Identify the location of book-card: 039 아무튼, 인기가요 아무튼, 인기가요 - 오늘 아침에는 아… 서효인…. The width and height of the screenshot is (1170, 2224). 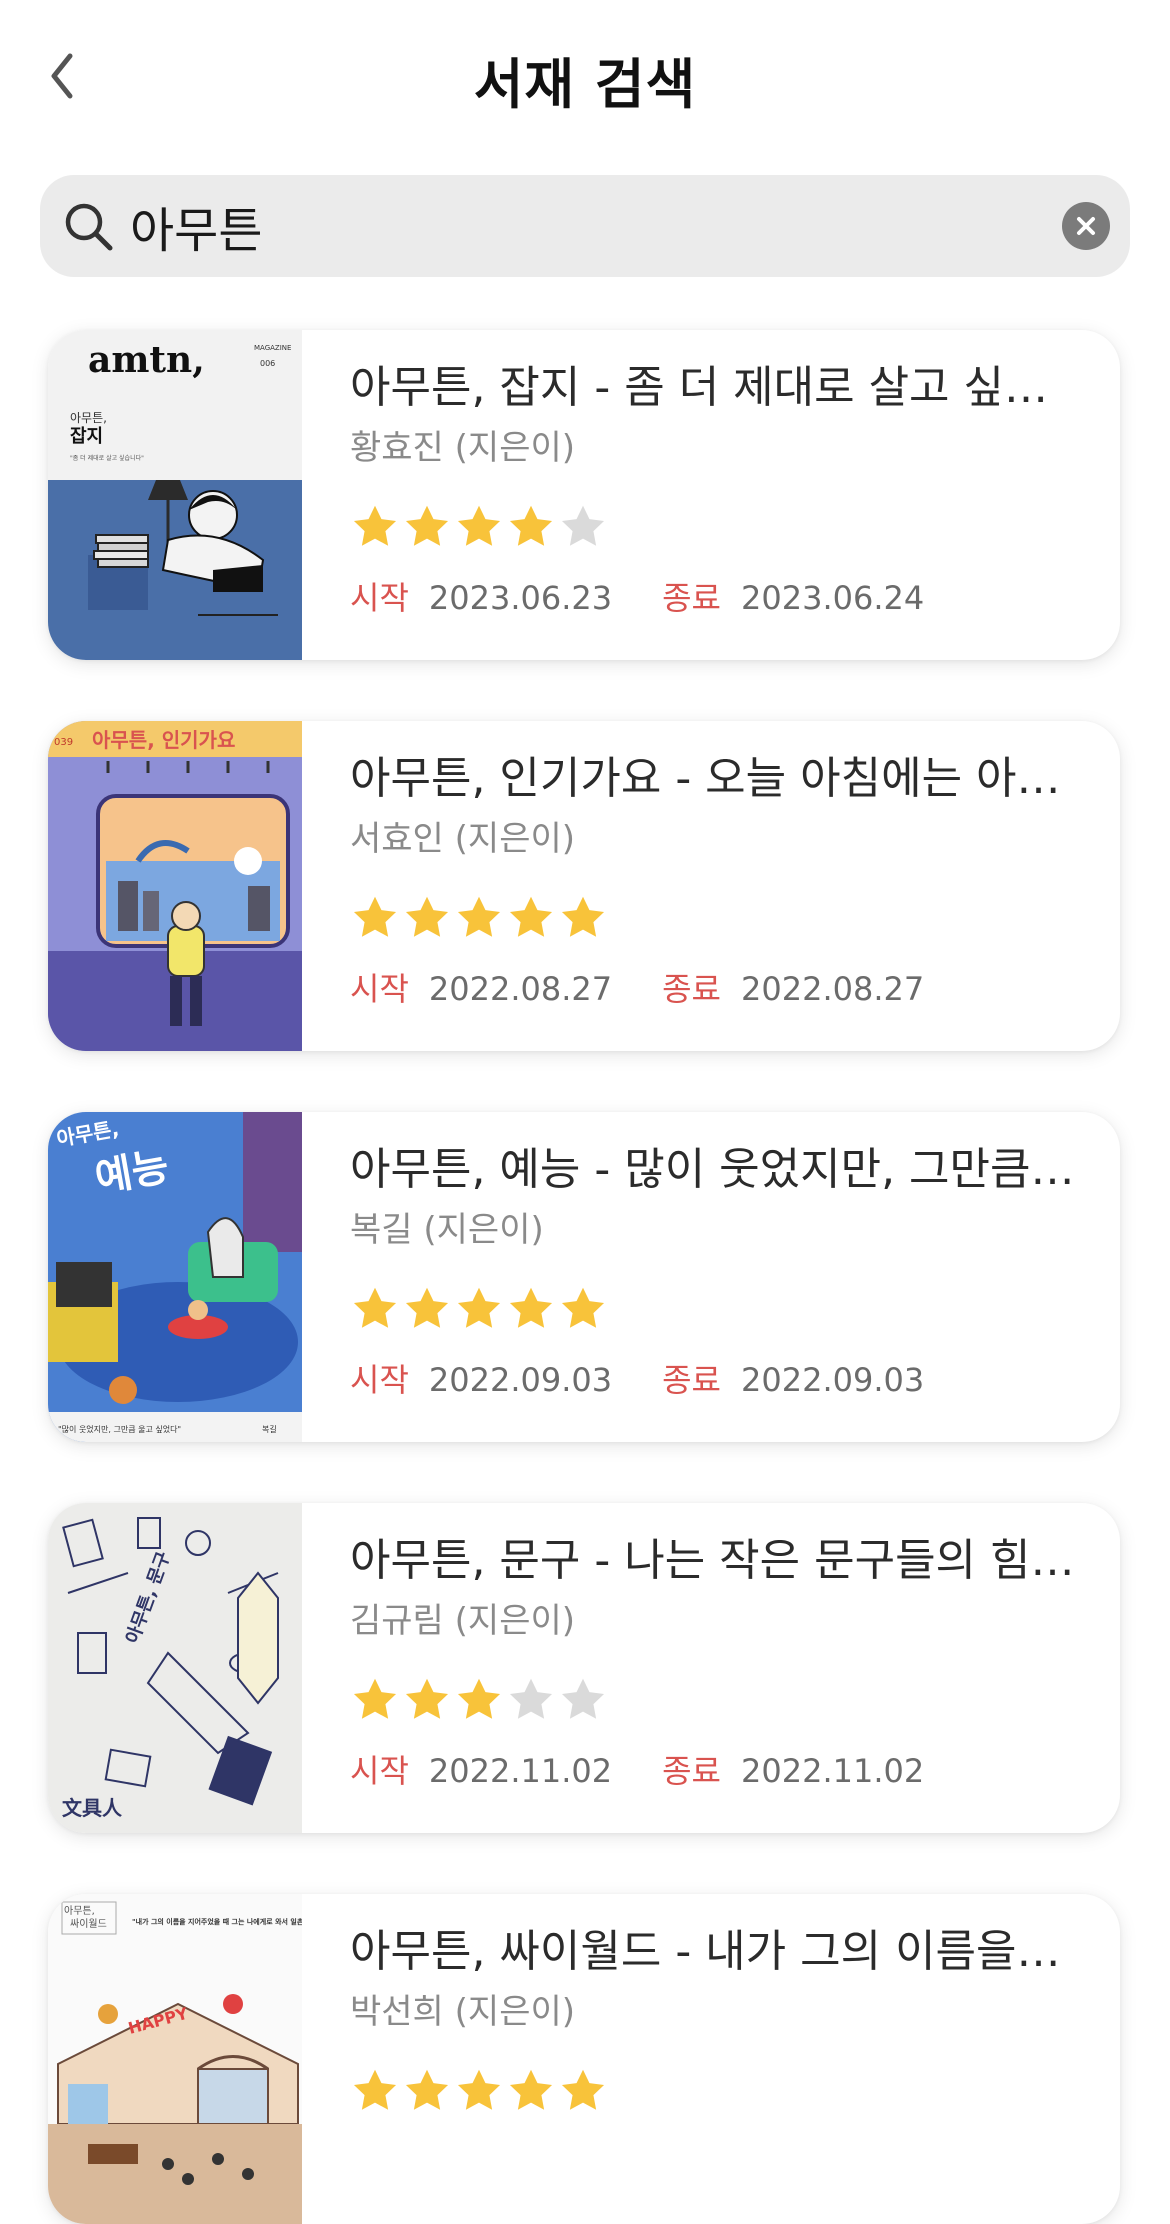
(584, 886).